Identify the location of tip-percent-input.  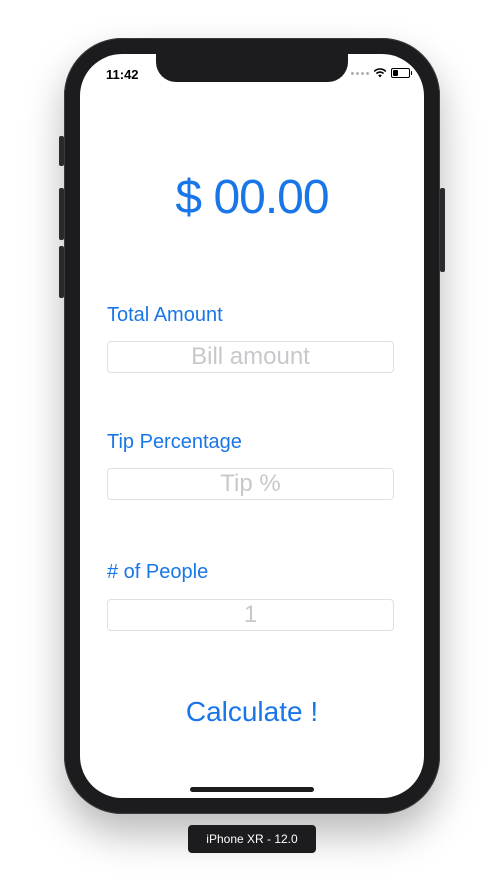
(250, 484).